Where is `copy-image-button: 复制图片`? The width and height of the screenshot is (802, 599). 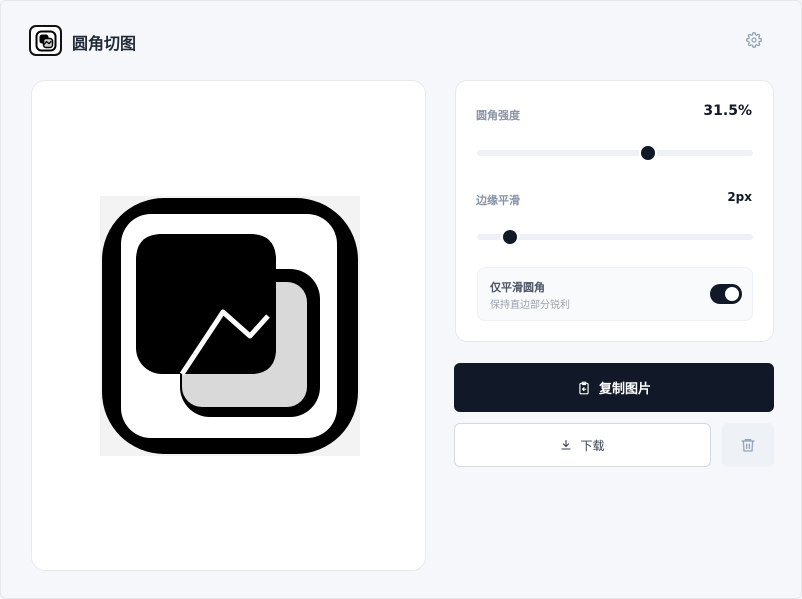 copy-image-button: 复制图片 is located at coordinates (614, 387).